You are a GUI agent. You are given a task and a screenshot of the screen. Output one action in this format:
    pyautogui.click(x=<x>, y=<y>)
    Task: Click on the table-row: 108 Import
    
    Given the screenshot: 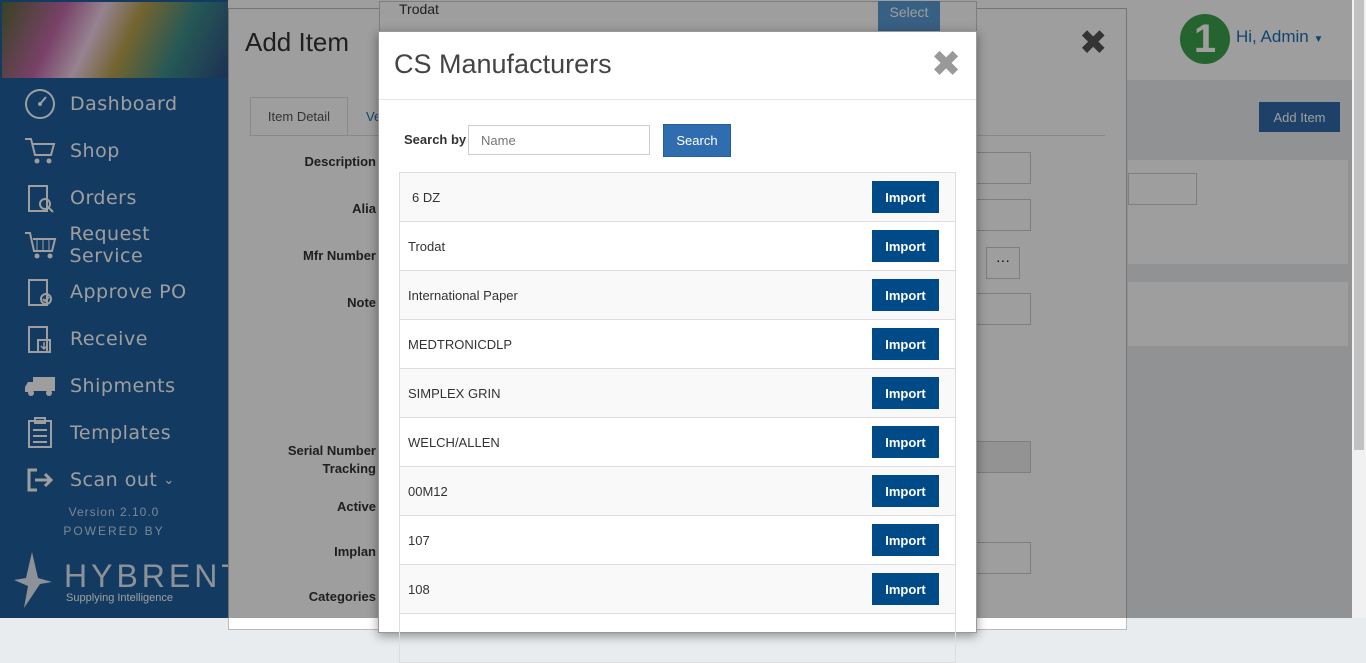 What is the action you would take?
    pyautogui.click(x=677, y=589)
    